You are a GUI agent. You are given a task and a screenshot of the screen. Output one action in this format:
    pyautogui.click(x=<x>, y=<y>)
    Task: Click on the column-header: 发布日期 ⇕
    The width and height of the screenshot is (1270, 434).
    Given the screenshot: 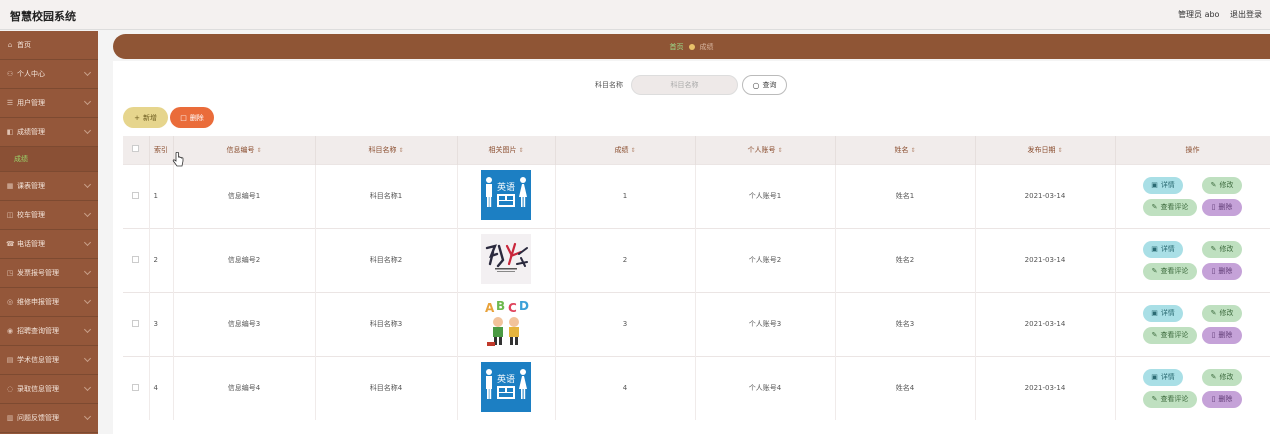 What is the action you would take?
    pyautogui.click(x=1045, y=150)
    